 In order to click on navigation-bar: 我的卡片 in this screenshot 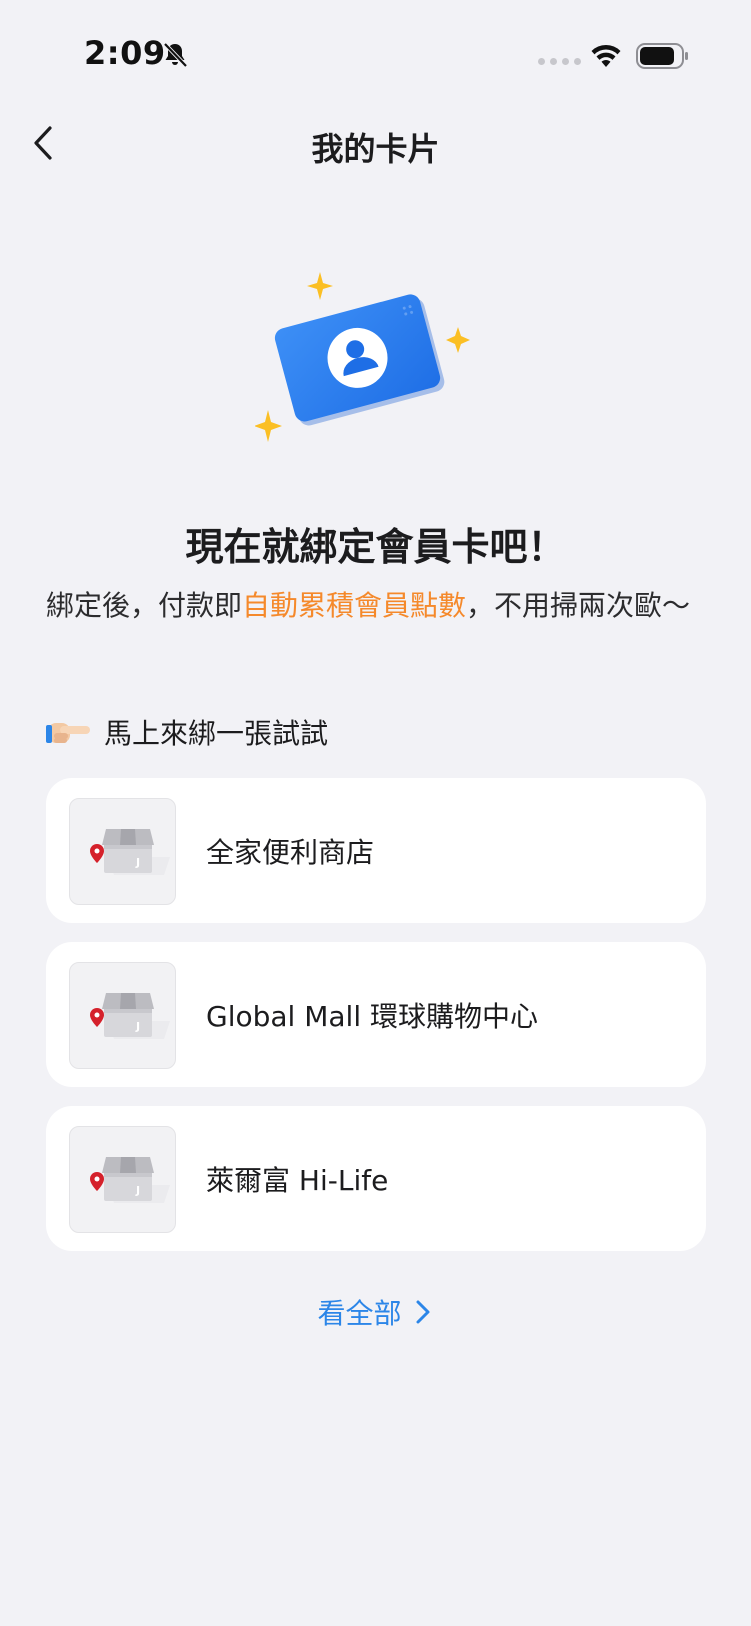, I will do `click(375, 145)`.